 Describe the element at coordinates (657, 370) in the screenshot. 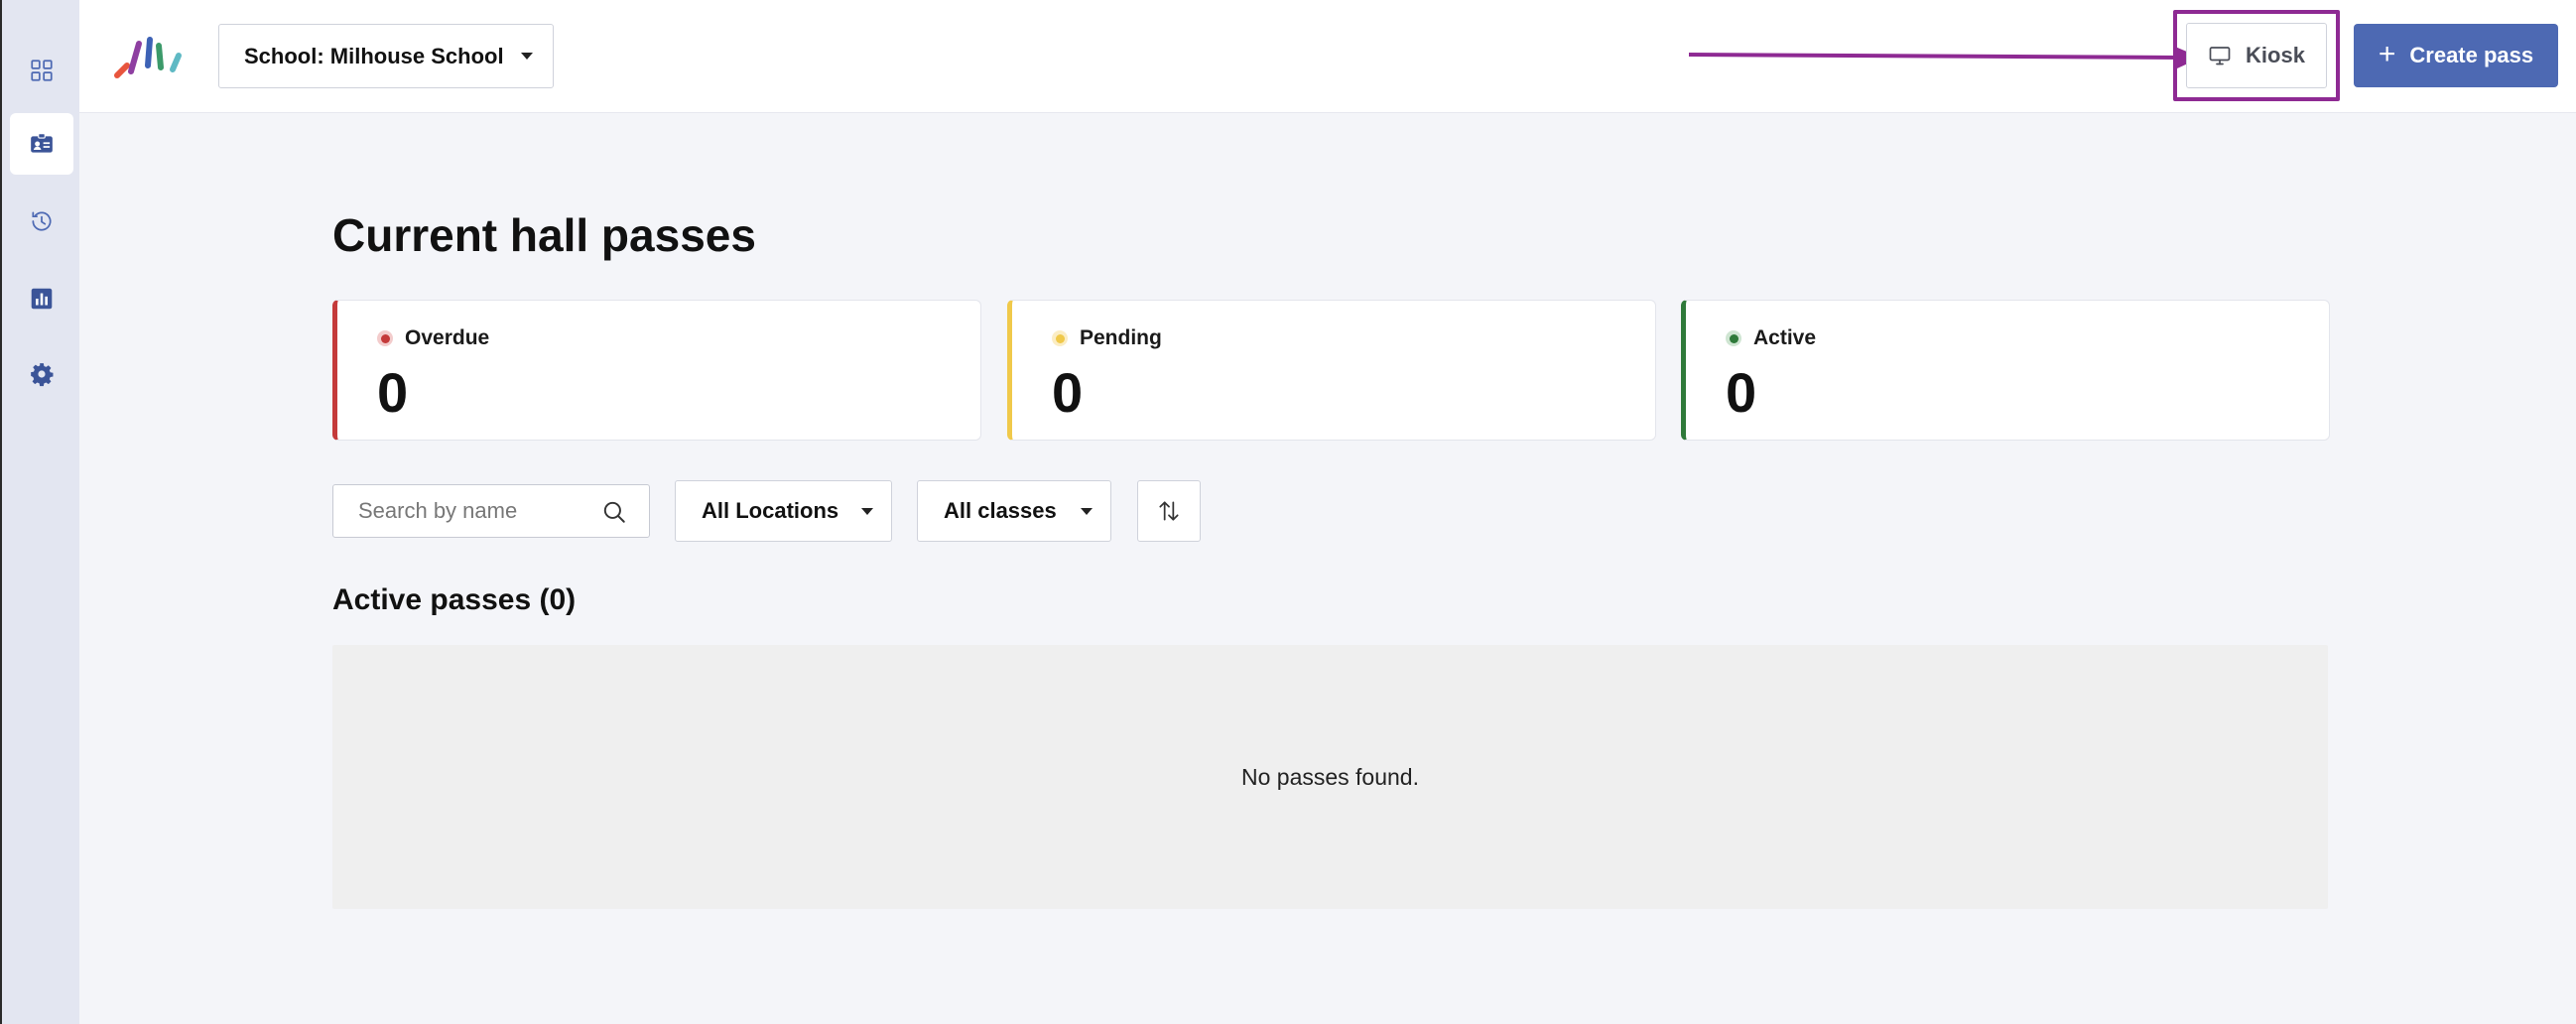

I see `stat-card-overdue: Overdue 0` at that location.